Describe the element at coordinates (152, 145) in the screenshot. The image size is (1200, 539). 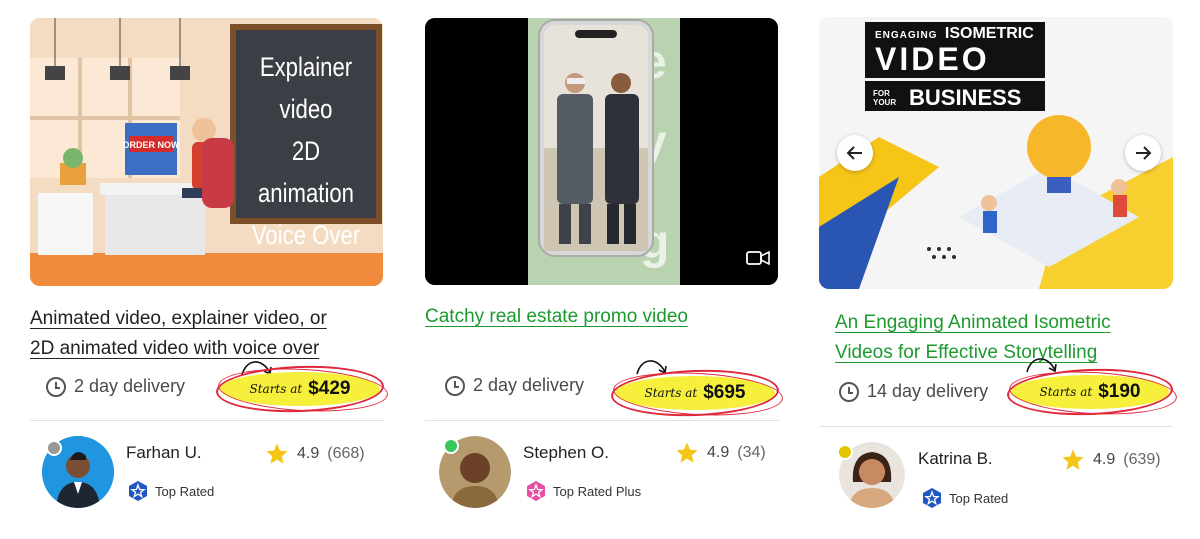
I see `order-now-sign: ORDER NOW` at that location.